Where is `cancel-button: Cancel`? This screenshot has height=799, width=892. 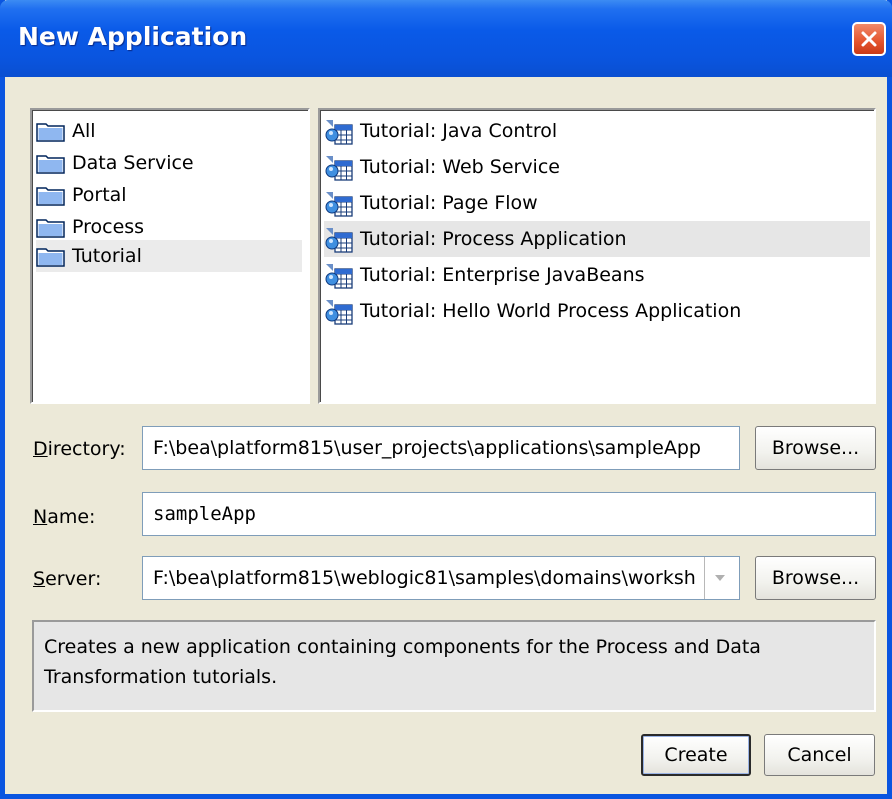
cancel-button: Cancel is located at coordinates (819, 755).